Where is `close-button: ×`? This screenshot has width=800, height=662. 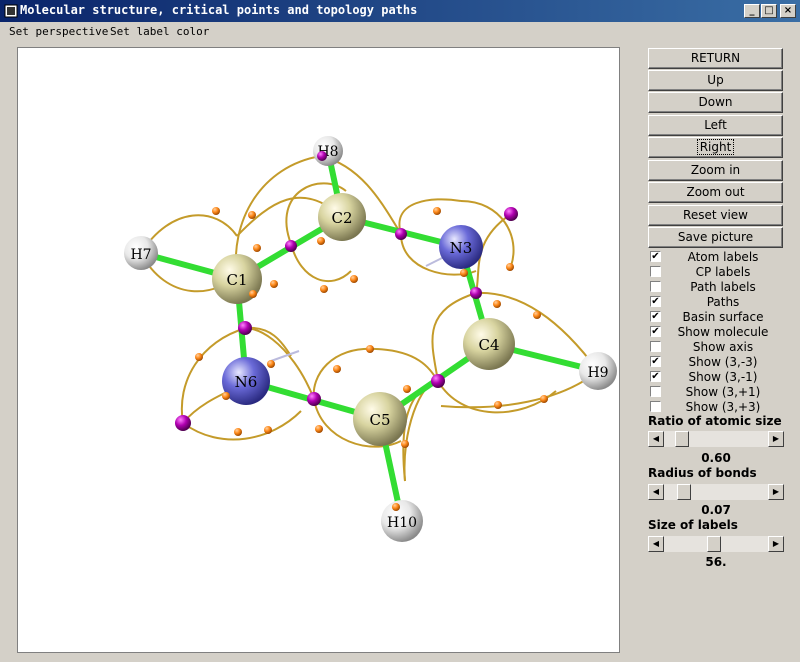
close-button: × is located at coordinates (788, 11).